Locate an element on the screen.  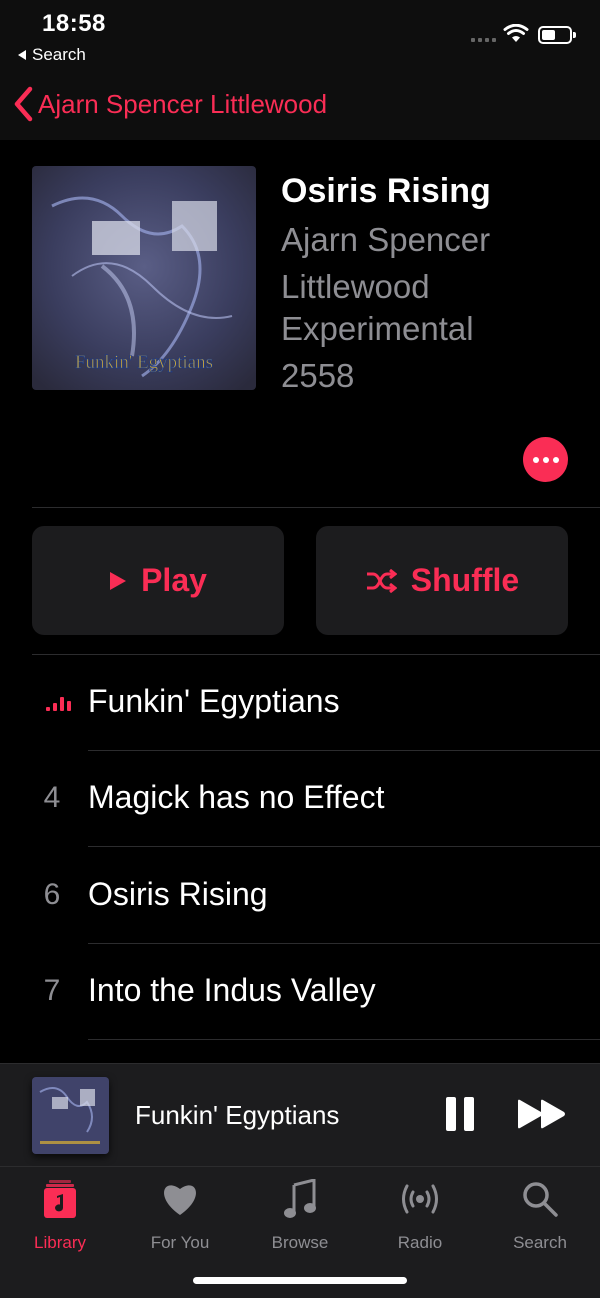
more-options-button is located at coordinates (545, 459).